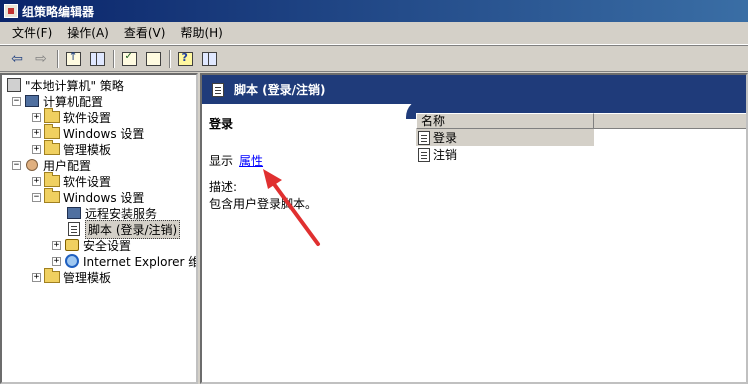  I want to click on tree-uc-security: + 安全设置, so click(91, 245).